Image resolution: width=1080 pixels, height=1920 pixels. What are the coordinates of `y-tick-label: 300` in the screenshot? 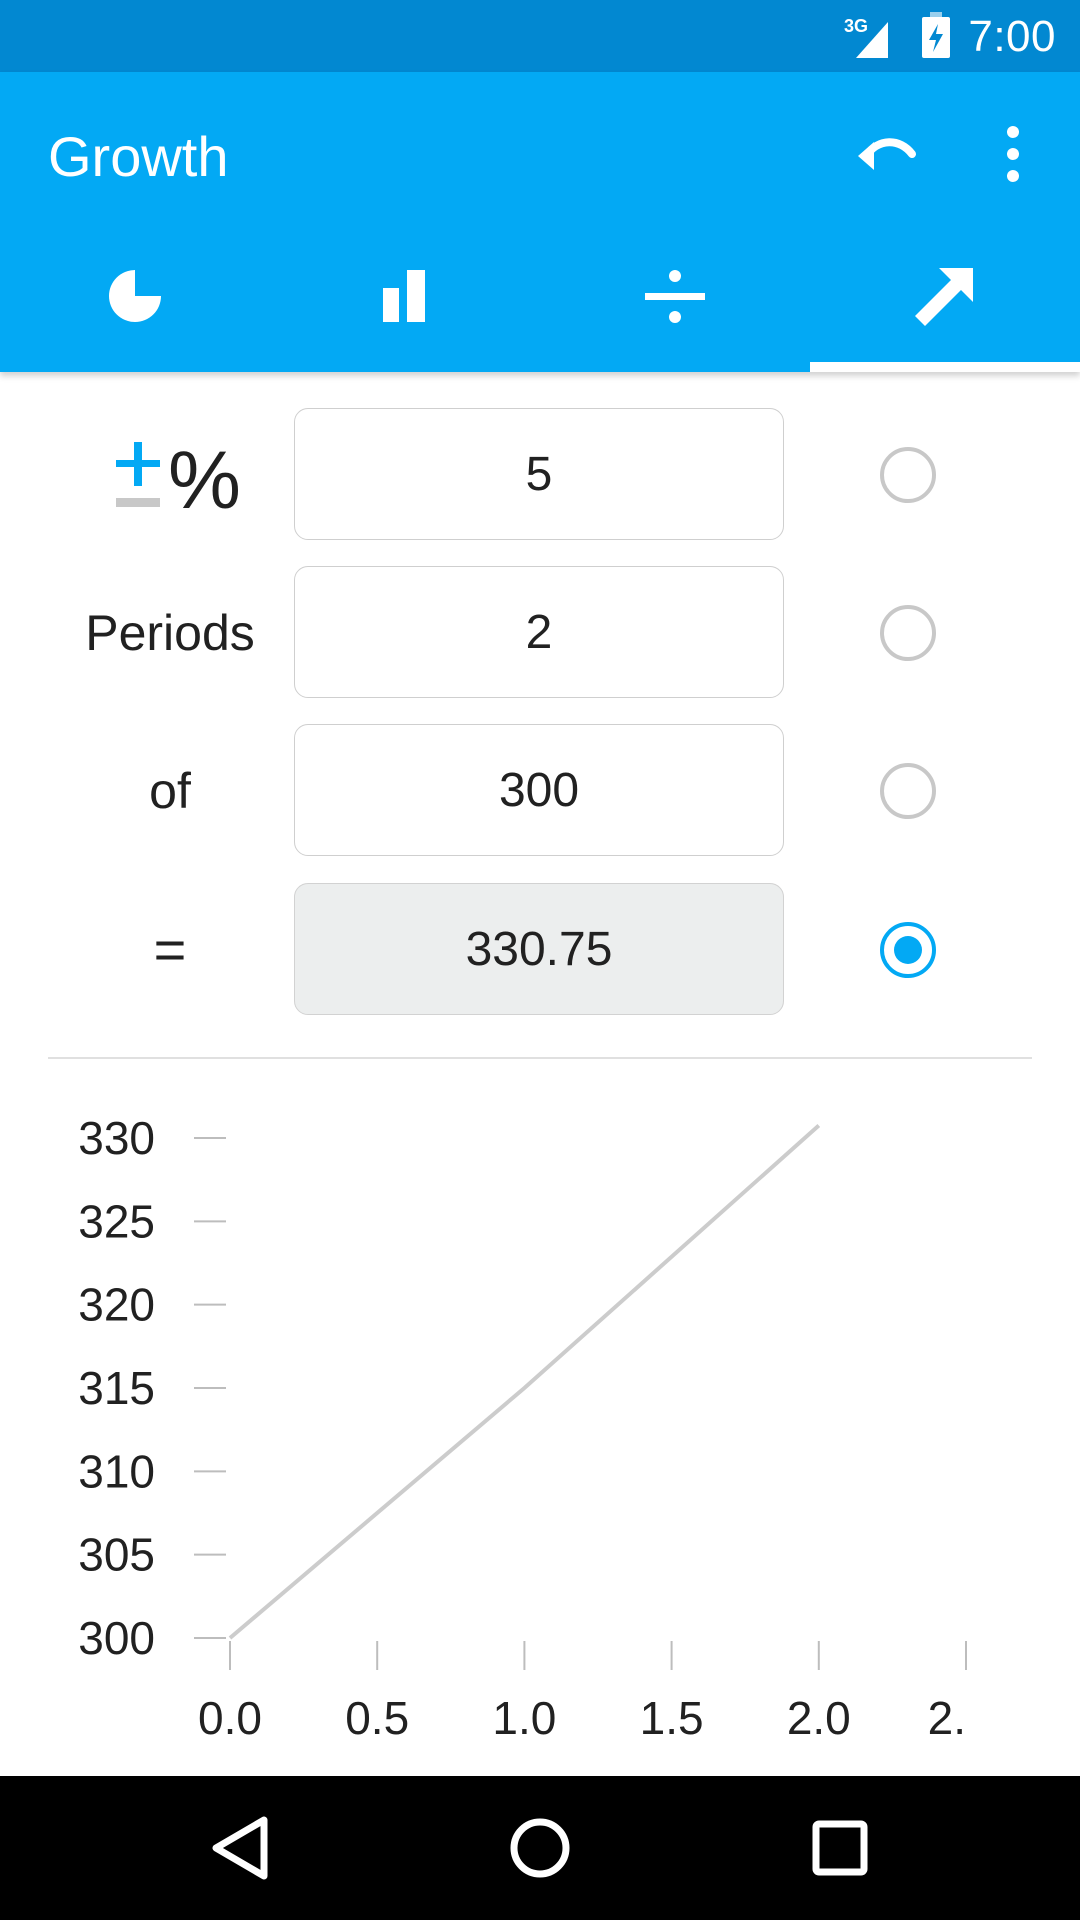 It's located at (116, 1638).